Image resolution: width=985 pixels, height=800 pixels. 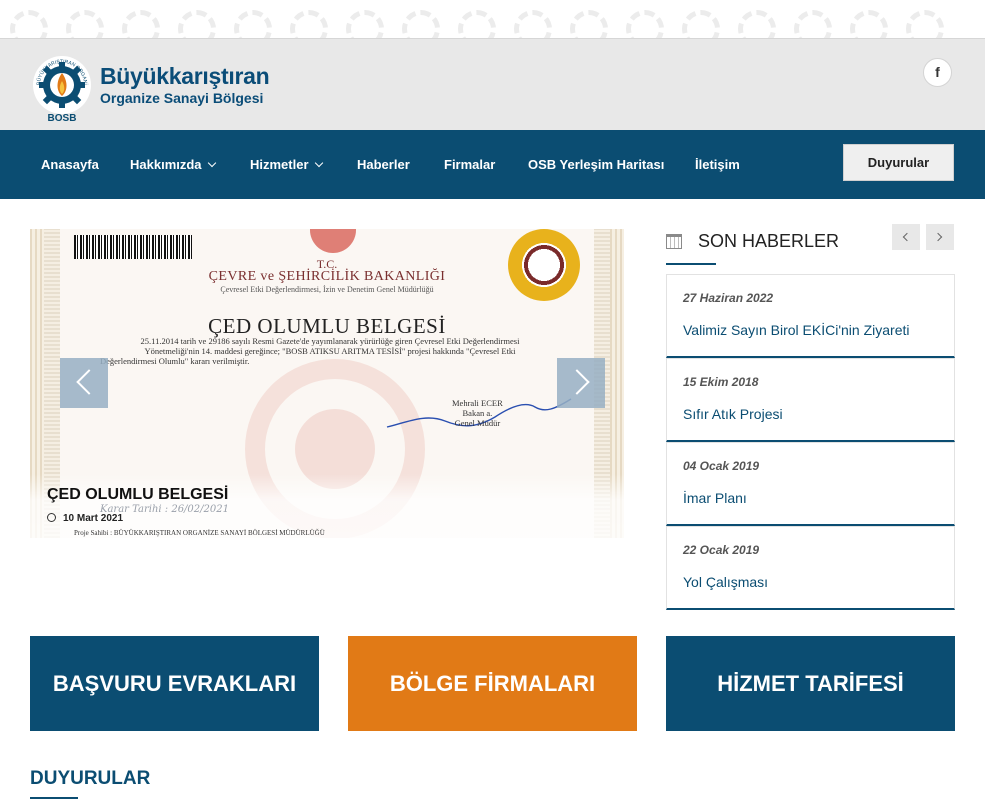 I want to click on news-date: 15 Ekim 2018, so click(x=721, y=382).